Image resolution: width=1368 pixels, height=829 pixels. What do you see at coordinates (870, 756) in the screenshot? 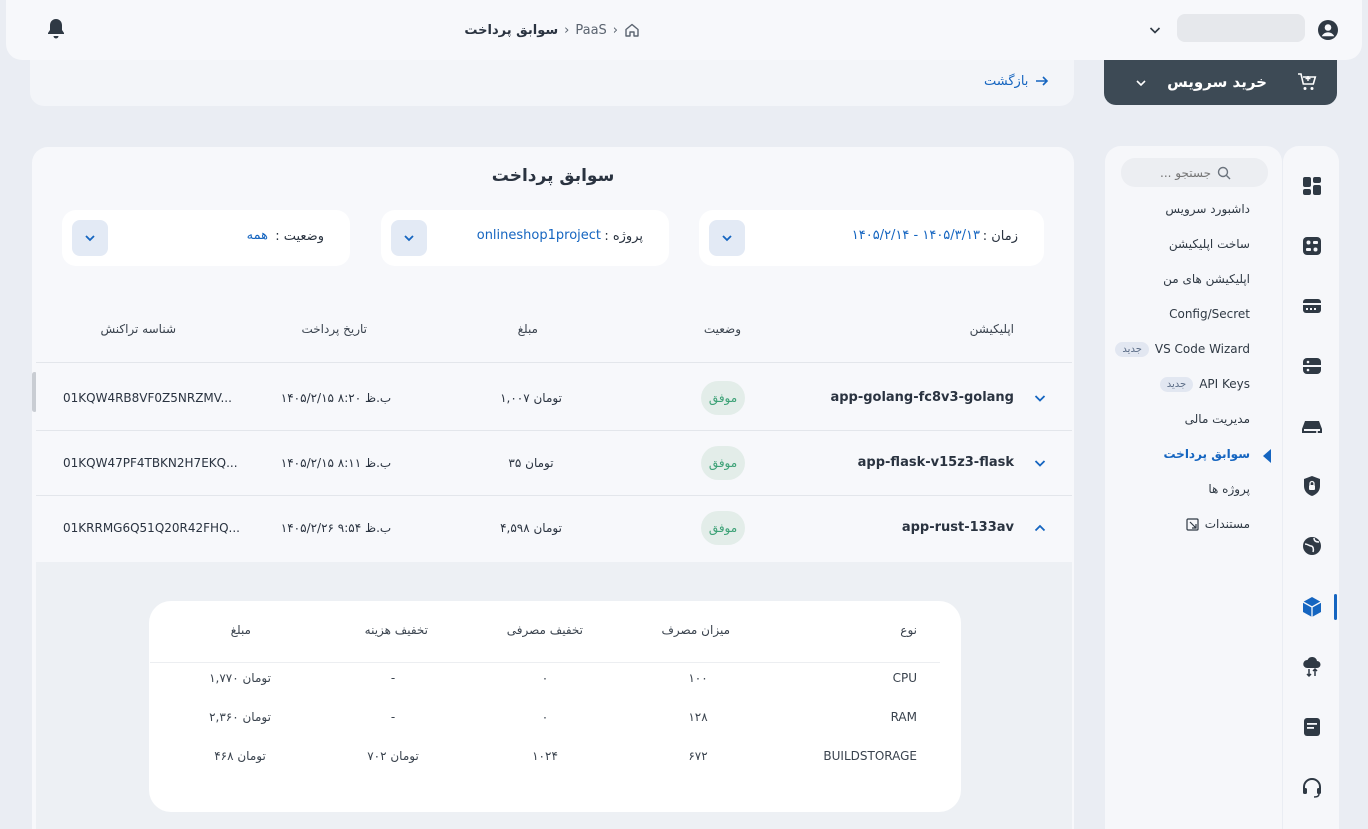
I see `detail-type: BUILDSTORAGE` at bounding box center [870, 756].